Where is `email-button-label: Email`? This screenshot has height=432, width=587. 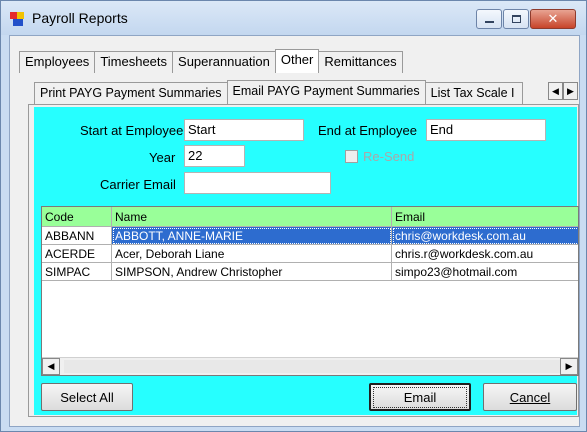 email-button-label: Email is located at coordinates (420, 397).